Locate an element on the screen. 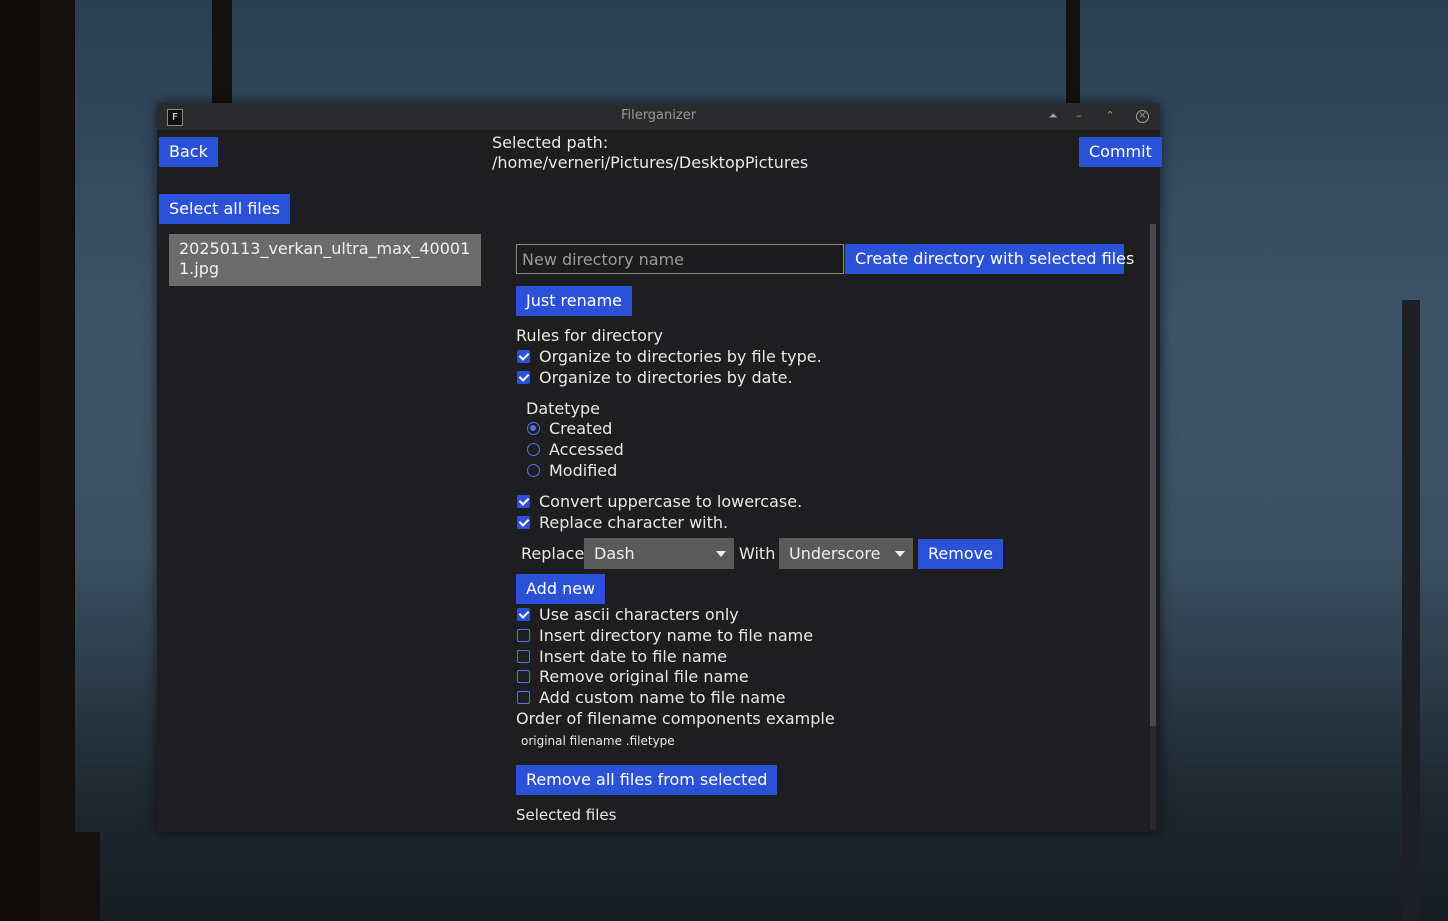  insert-directory-name-checkbox is located at coordinates (523, 635).